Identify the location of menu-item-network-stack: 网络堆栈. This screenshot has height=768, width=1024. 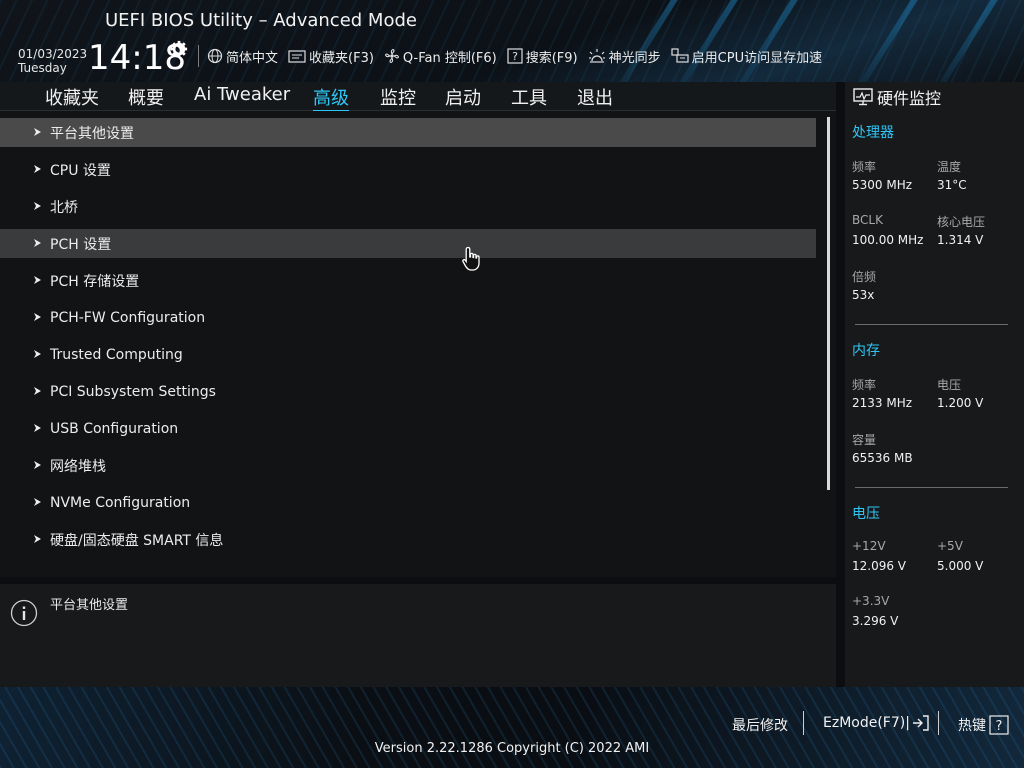
(408, 465).